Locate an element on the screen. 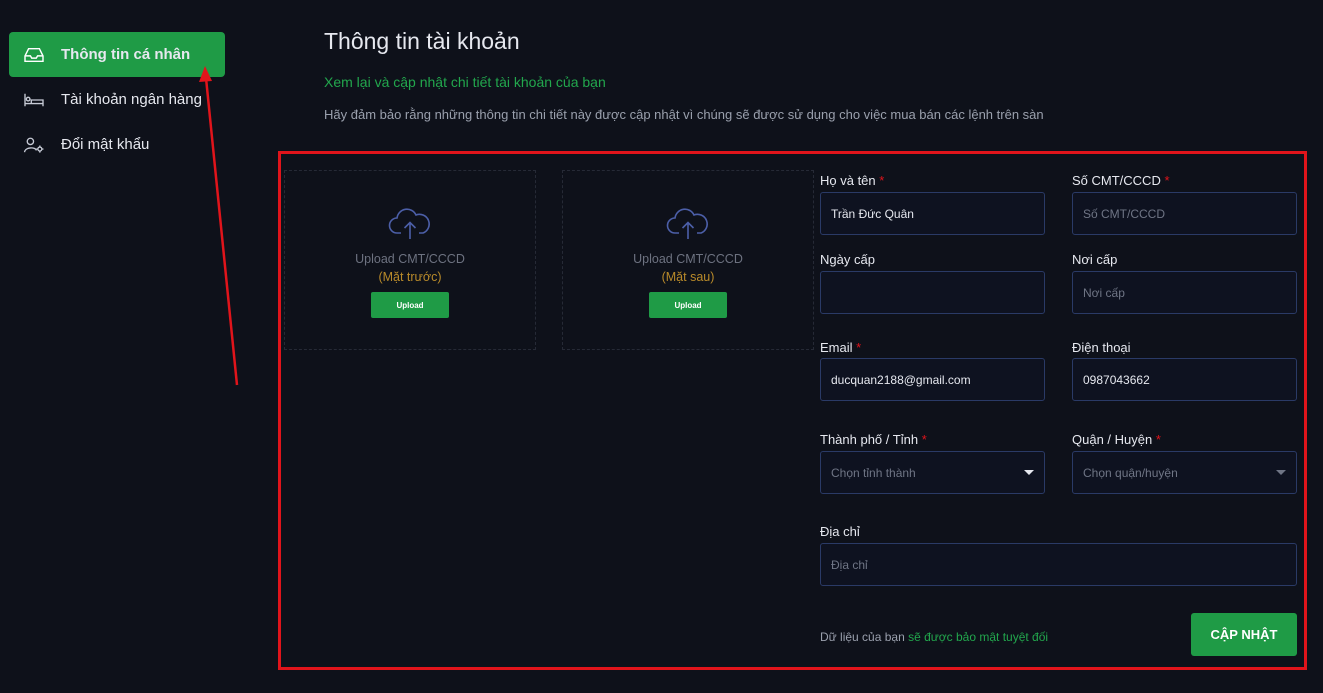 This screenshot has width=1323, height=693. sidebar-item-personal-info: Thông tin cá nhân is located at coordinates (117, 54).